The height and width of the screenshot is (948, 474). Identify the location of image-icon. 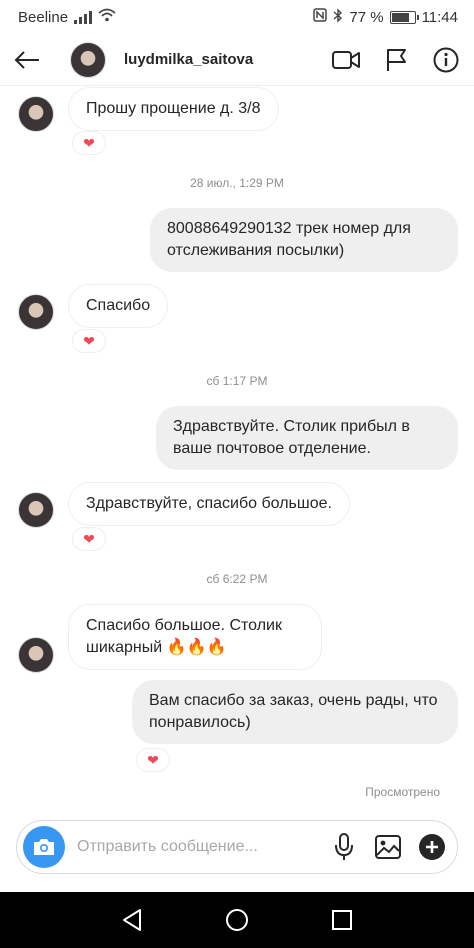
(388, 847).